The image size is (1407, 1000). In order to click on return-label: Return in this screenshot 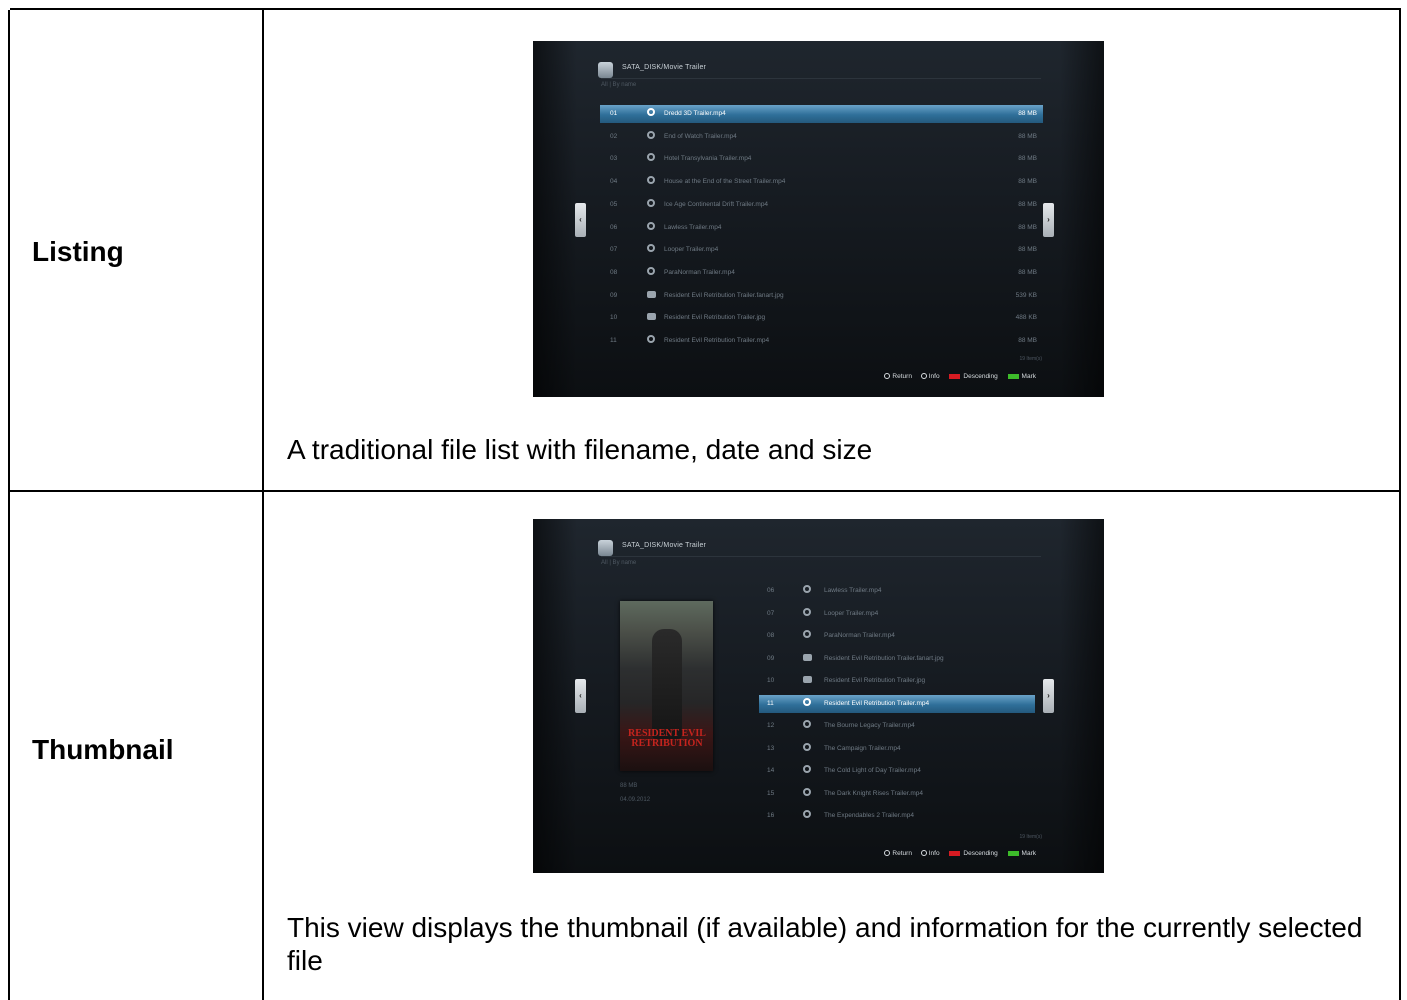, I will do `click(902, 376)`.